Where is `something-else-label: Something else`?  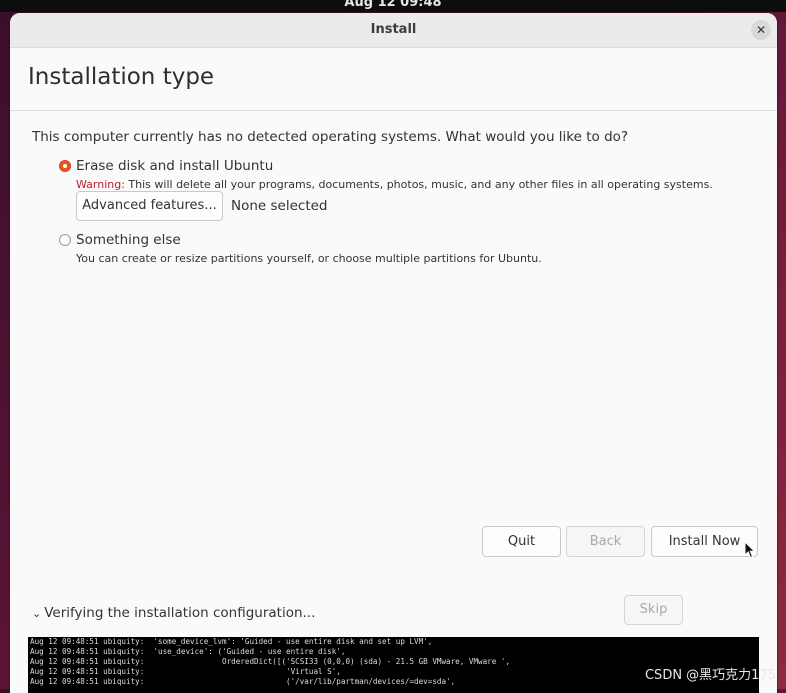
something-else-label: Something else is located at coordinates (128, 240).